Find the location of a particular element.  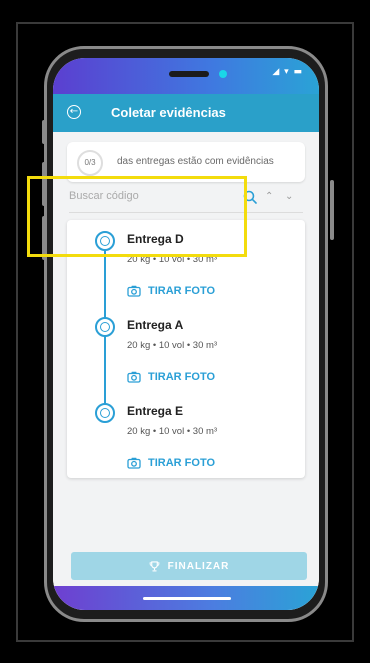

finalize-button: FINALIZAR is located at coordinates (189, 566).